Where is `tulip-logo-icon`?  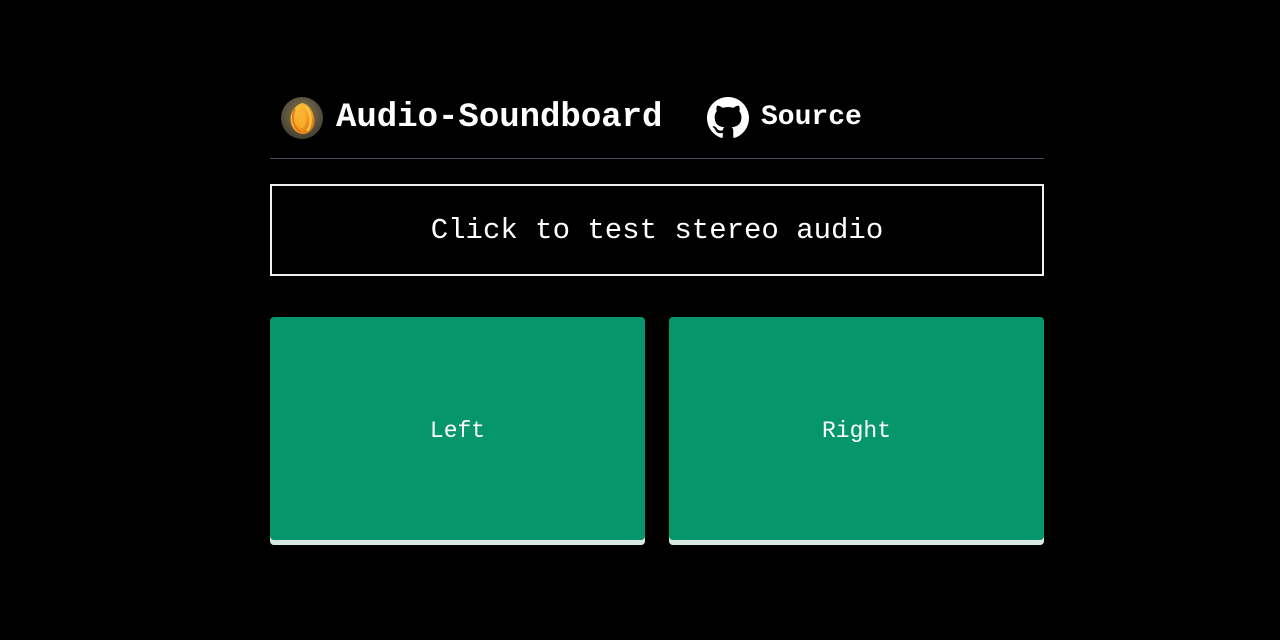
tulip-logo-icon is located at coordinates (302, 118).